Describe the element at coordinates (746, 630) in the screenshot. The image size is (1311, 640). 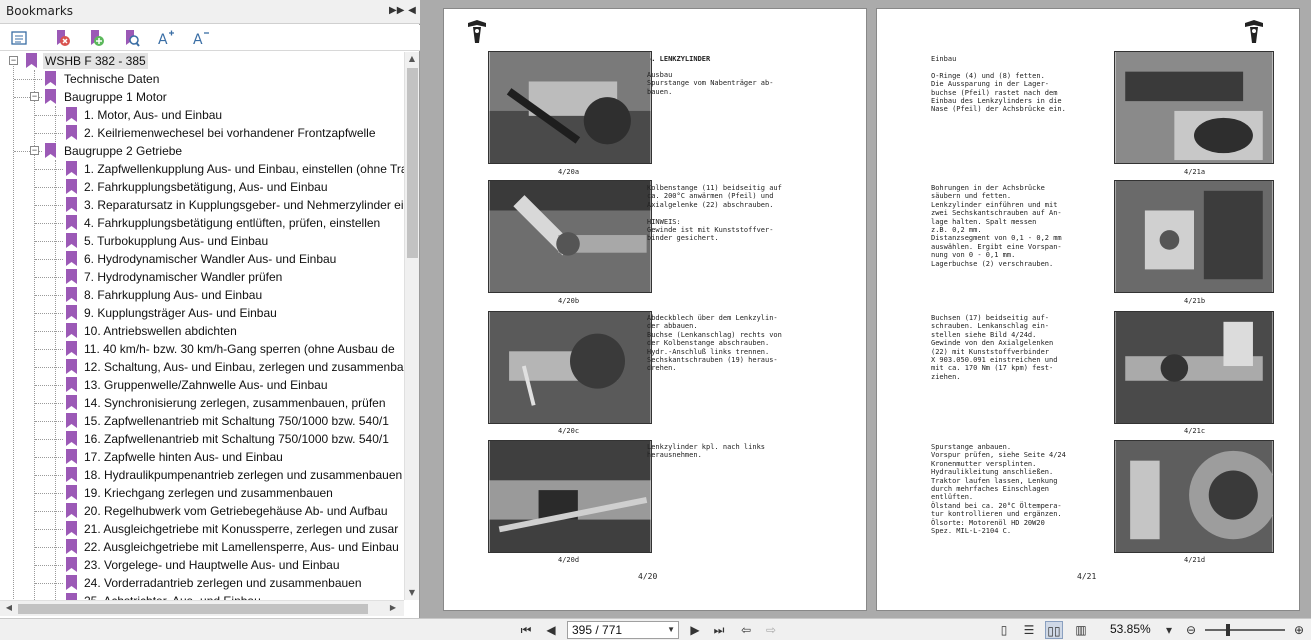
I see `previous-view-icon: ⇦` at that location.